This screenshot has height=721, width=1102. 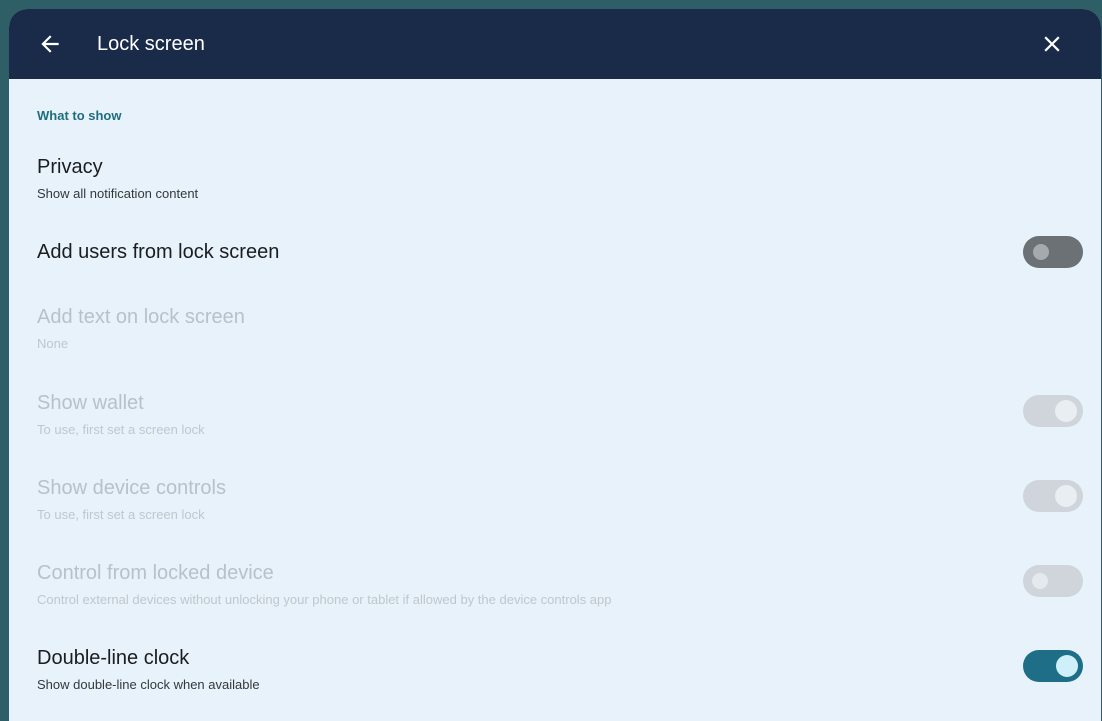 What do you see at coordinates (70, 167) in the screenshot?
I see `setting-title: Privacy` at bounding box center [70, 167].